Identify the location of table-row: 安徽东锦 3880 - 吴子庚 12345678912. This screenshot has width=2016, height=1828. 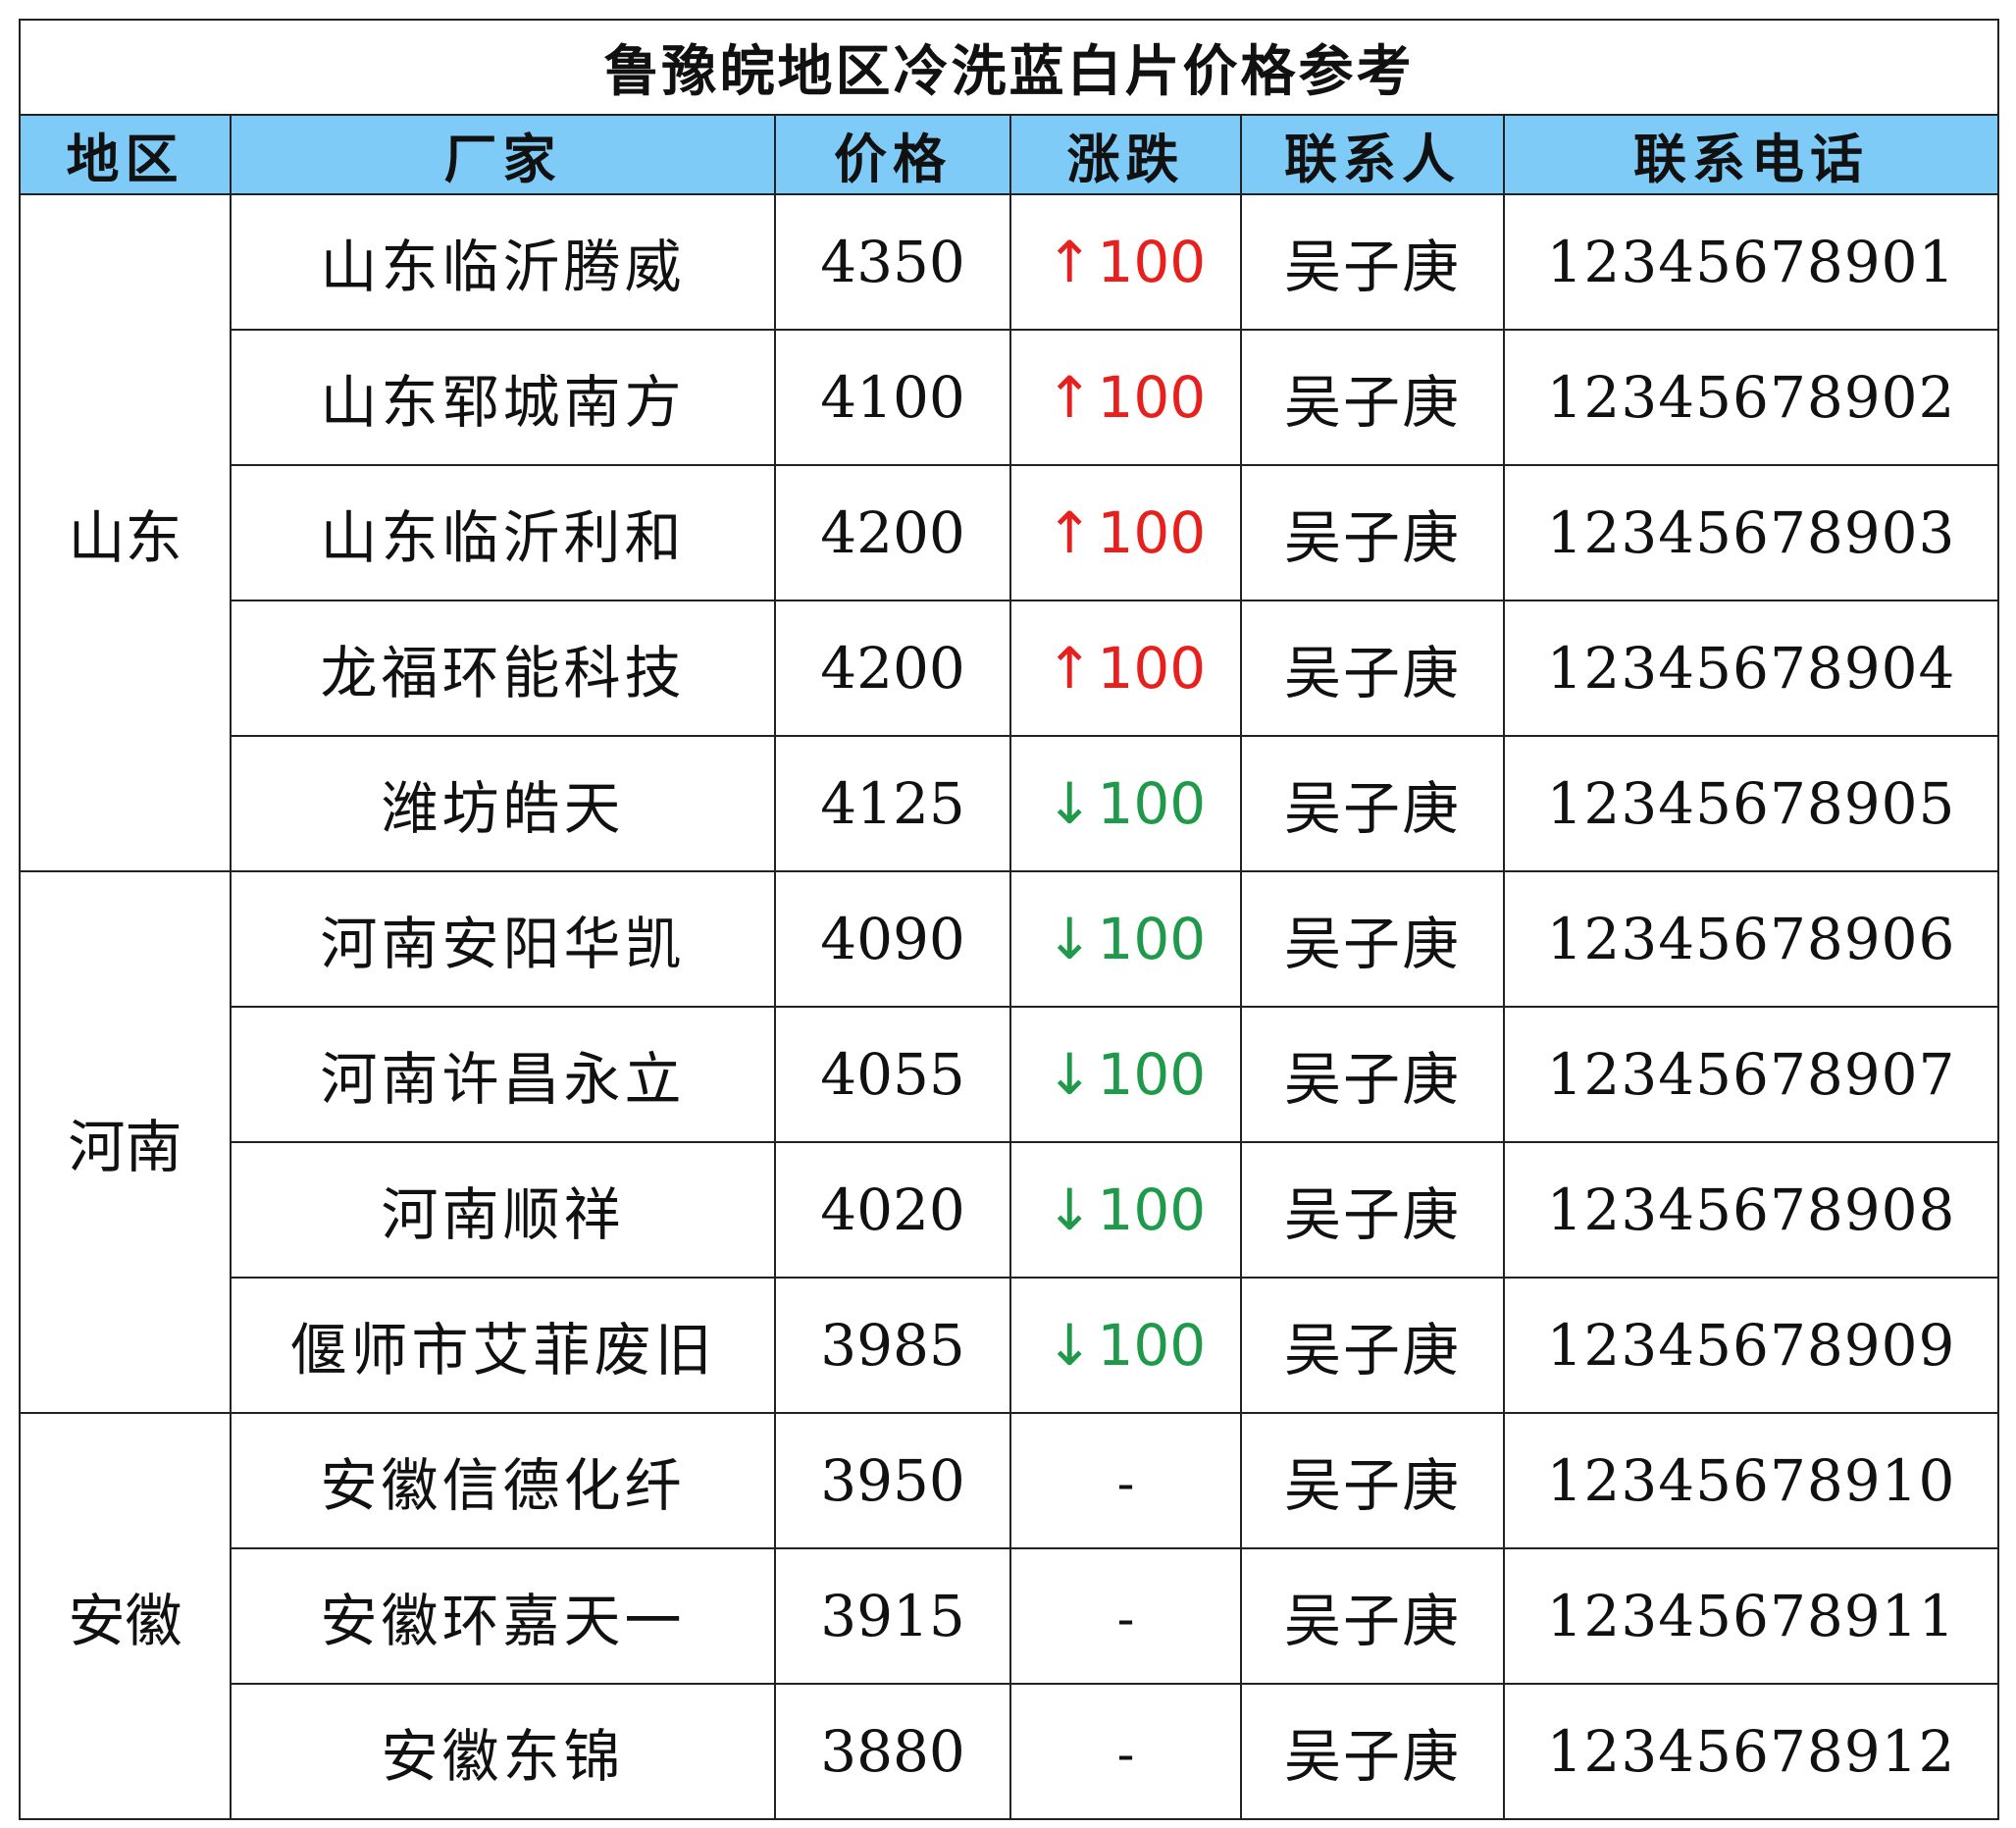
(1009, 1751).